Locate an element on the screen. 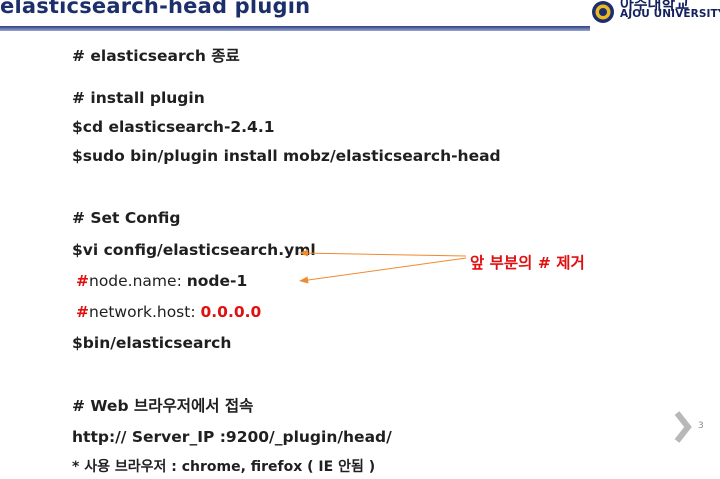  page-number: 3 is located at coordinates (701, 426).